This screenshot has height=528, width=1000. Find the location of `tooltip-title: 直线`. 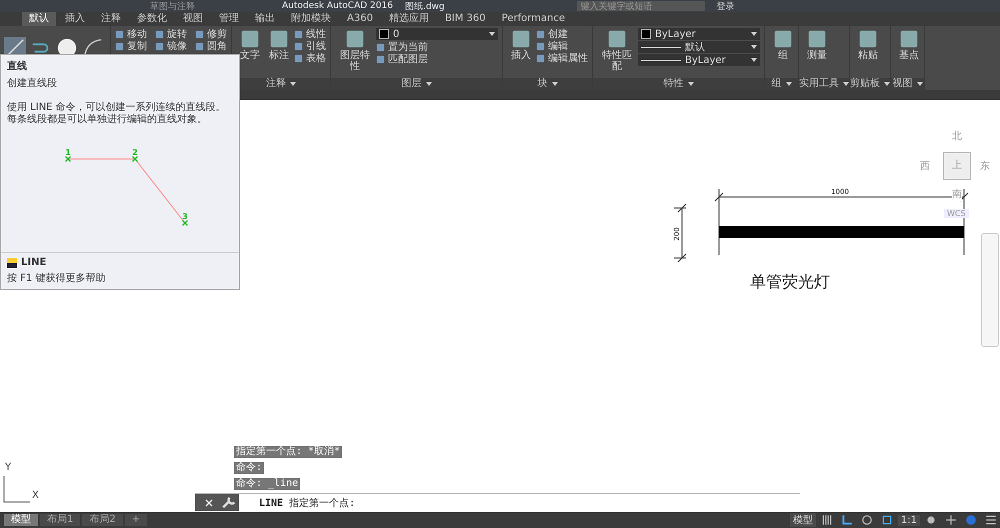

tooltip-title: 直线 is located at coordinates (17, 66).